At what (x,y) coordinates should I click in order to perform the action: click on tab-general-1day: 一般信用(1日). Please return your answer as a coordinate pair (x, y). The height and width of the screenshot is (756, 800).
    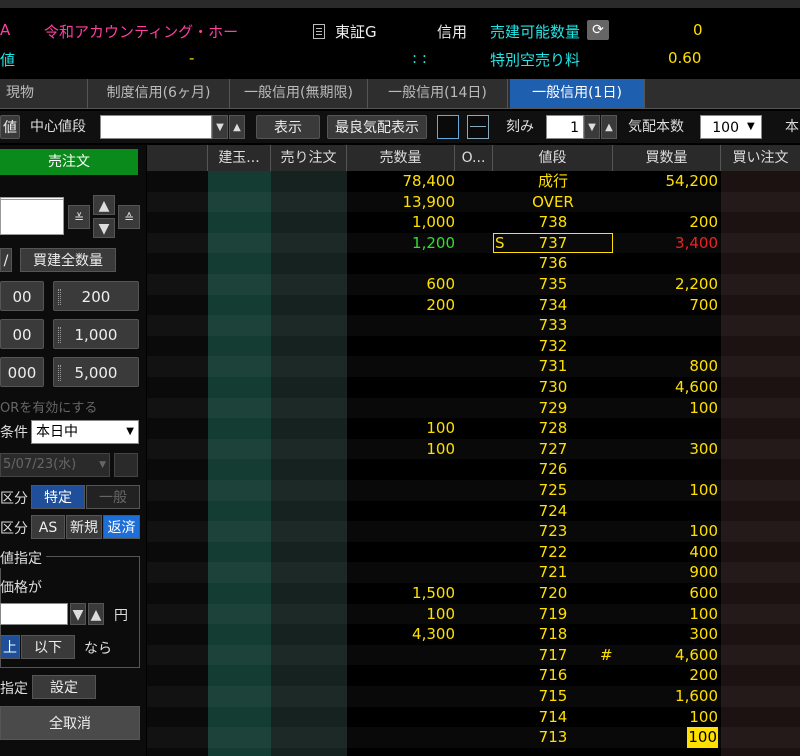
    Looking at the image, I should click on (577, 93).